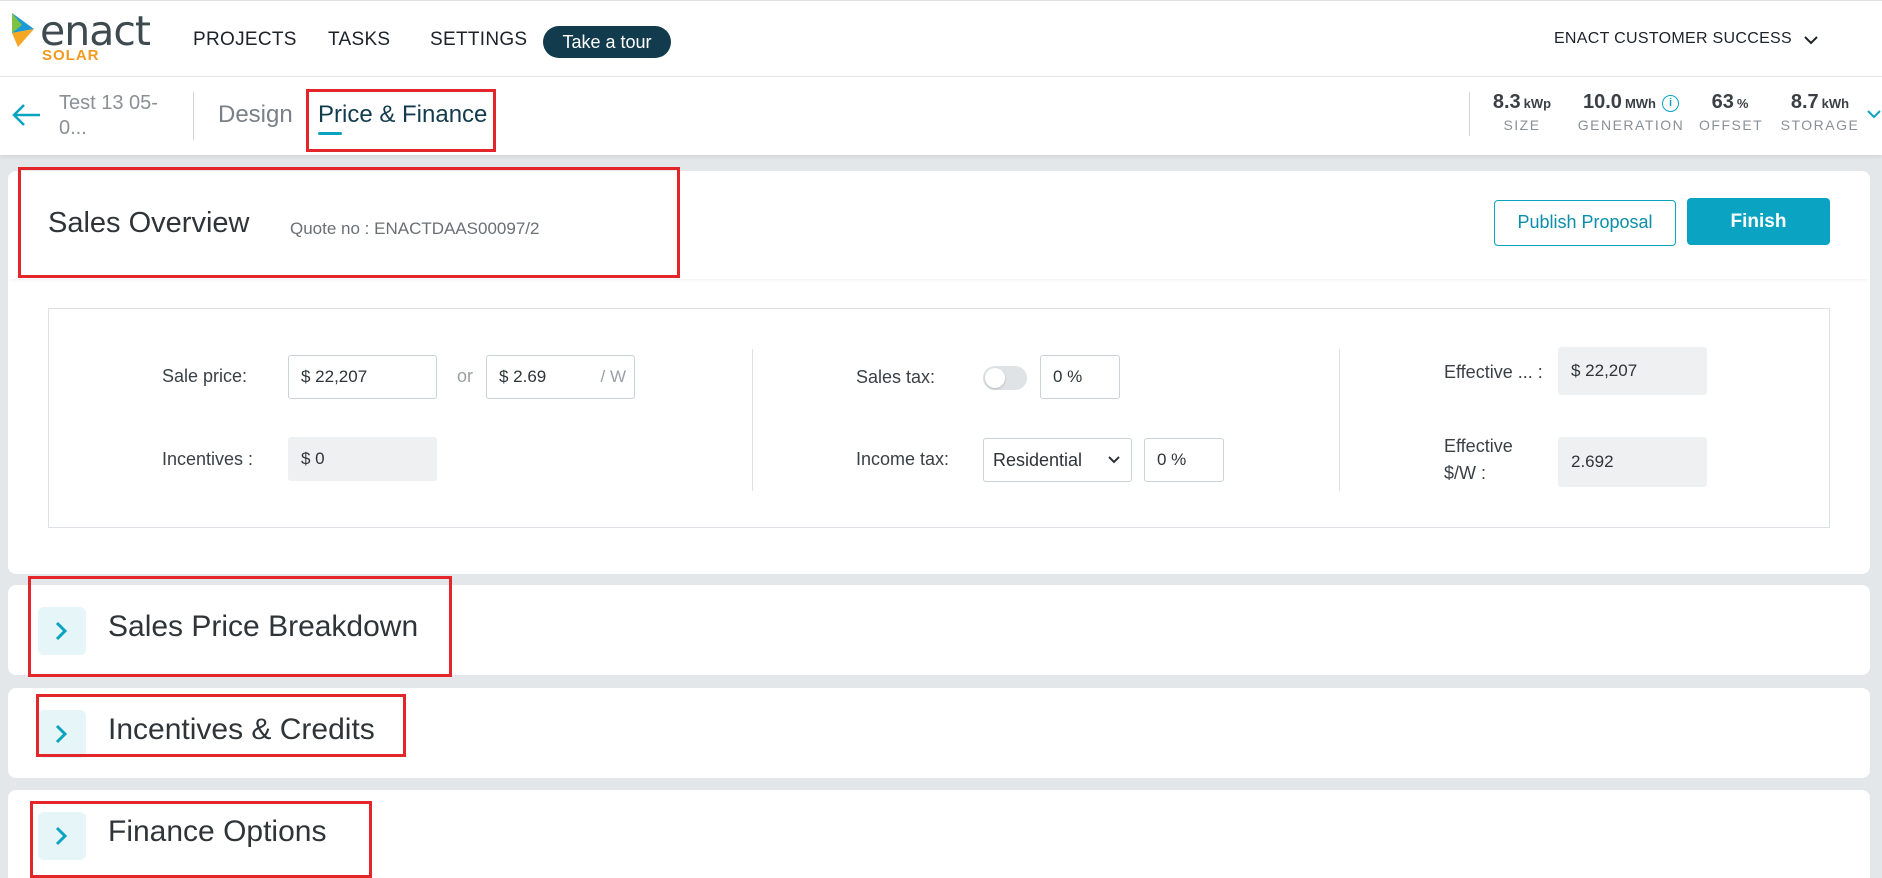  What do you see at coordinates (255, 115) in the screenshot?
I see `tab-design: Design` at bounding box center [255, 115].